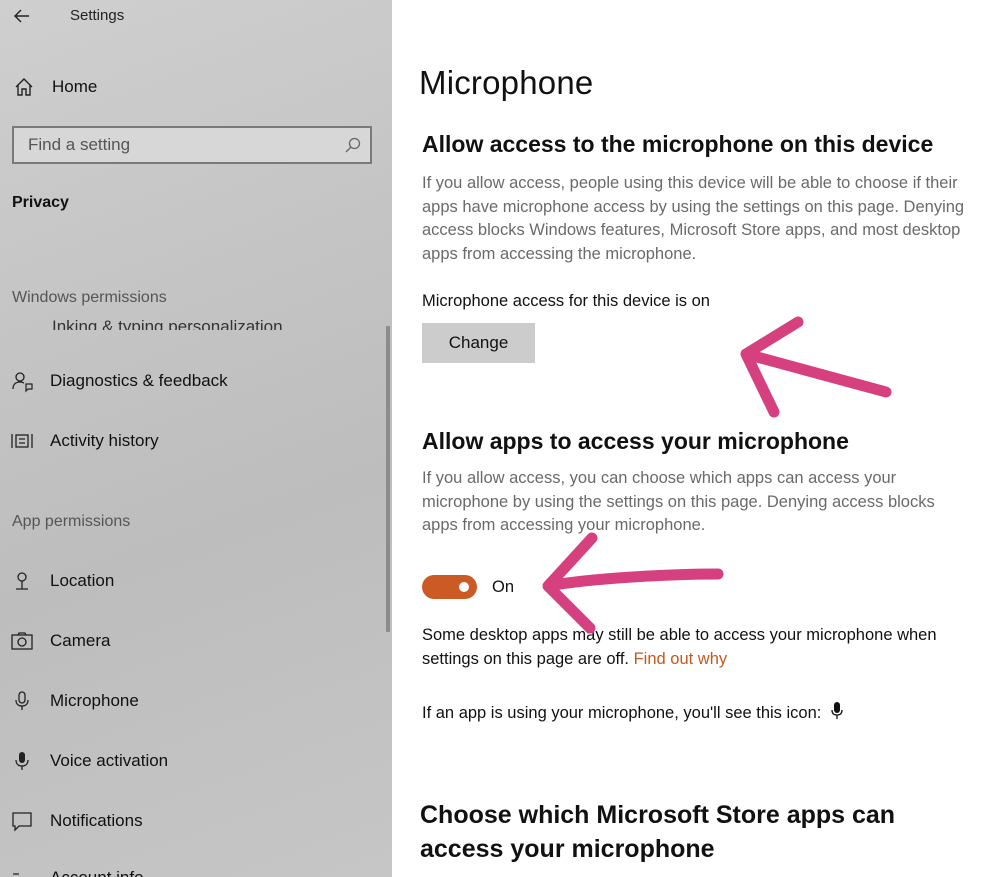 The image size is (984, 877). I want to click on back-button, so click(22, 16).